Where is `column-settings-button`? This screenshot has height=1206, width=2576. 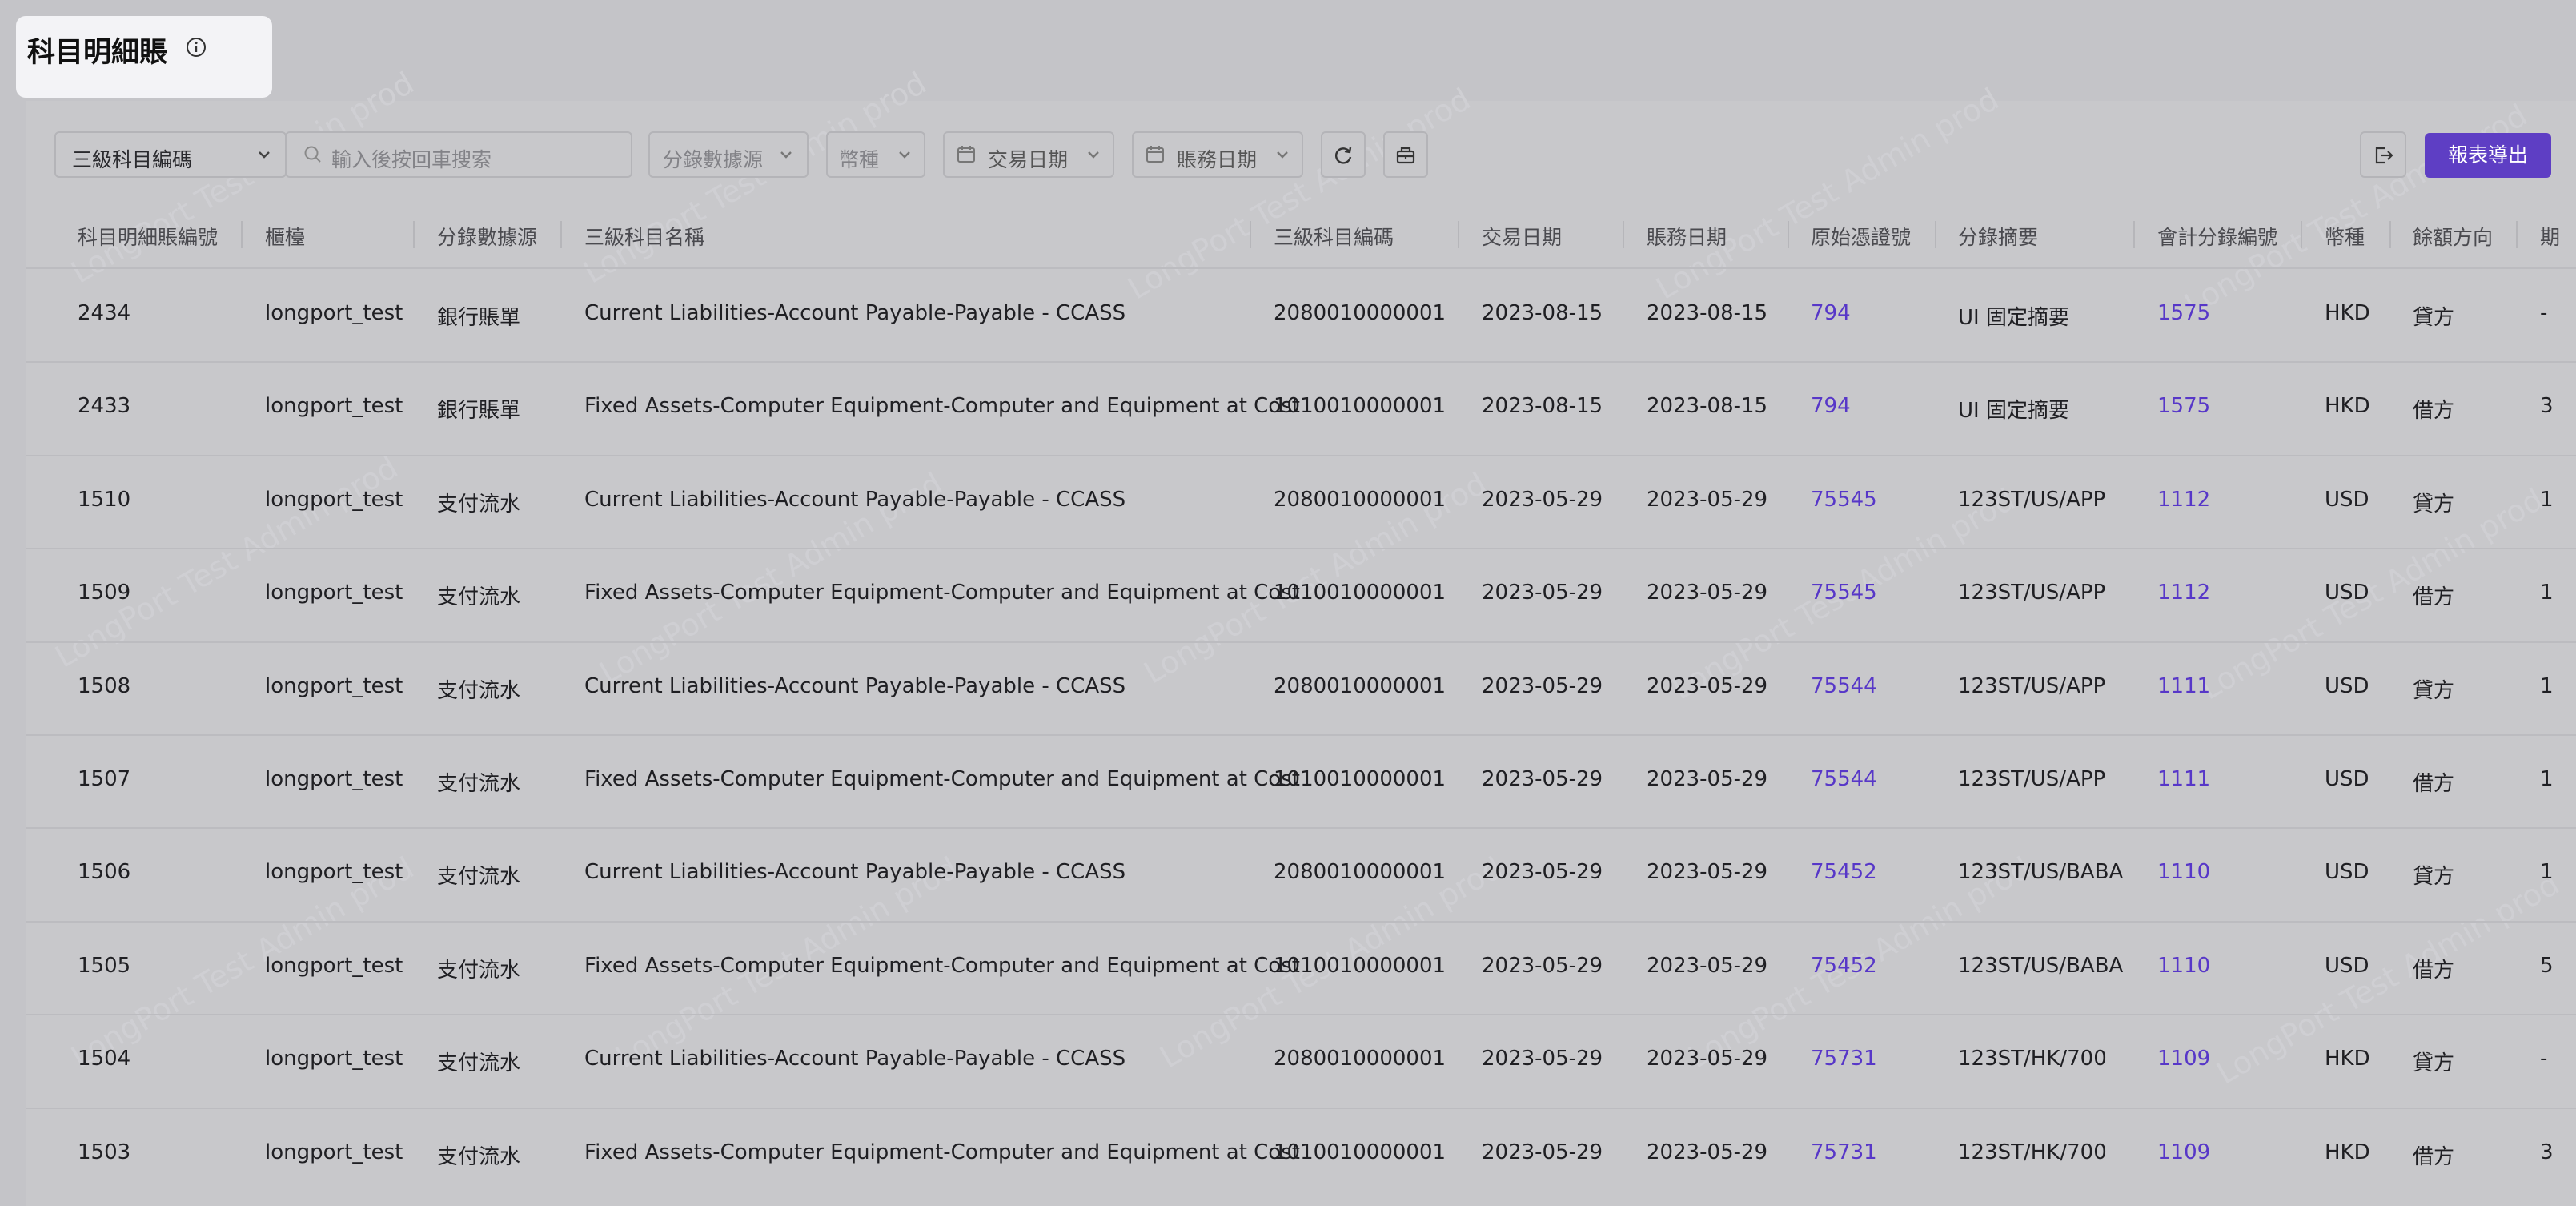 column-settings-button is located at coordinates (1405, 154).